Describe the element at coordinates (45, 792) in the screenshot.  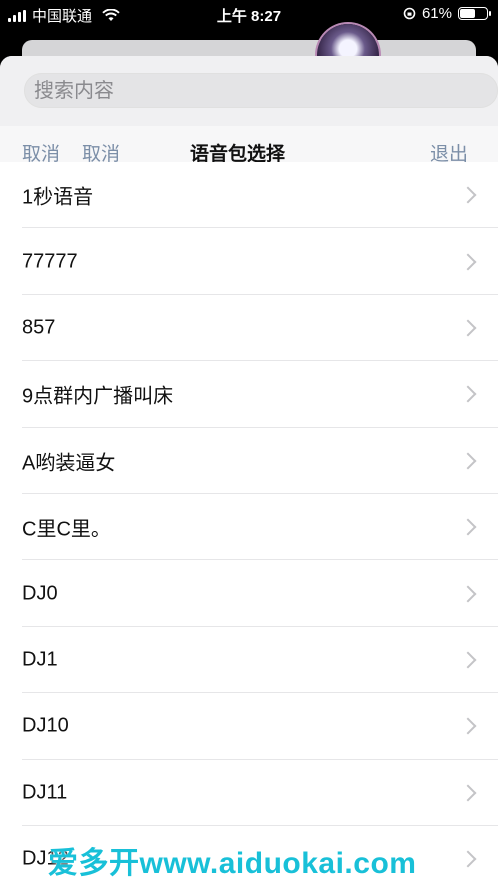
I see `list-item-label: DJ11` at that location.